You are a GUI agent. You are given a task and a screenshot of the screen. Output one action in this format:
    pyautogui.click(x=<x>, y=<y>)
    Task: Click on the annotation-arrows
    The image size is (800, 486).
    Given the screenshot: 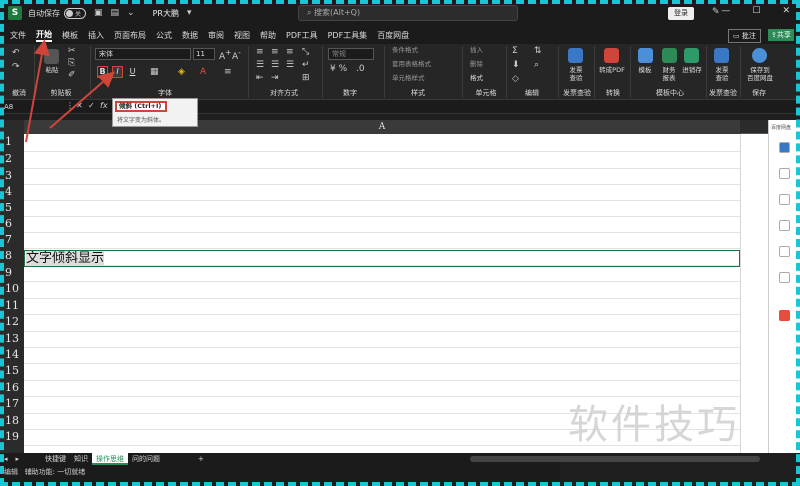 What is the action you would take?
    pyautogui.click(x=70, y=91)
    